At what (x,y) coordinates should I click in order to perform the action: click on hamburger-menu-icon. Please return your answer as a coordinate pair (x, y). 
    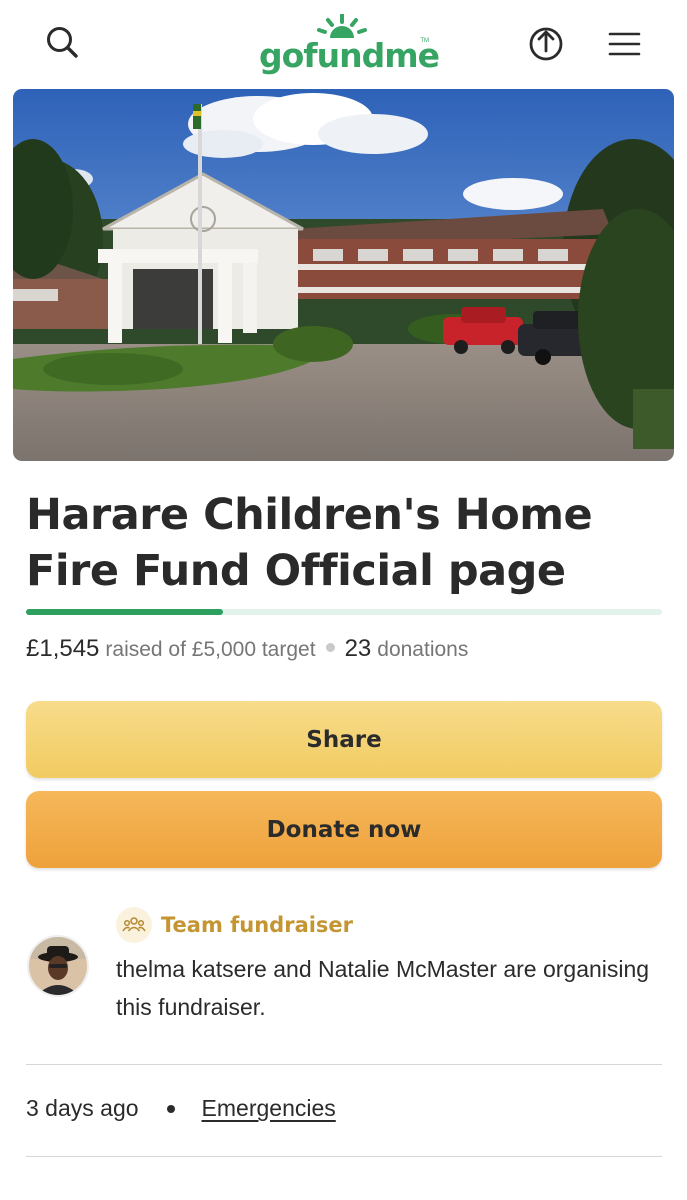
    Looking at the image, I should click on (624, 44).